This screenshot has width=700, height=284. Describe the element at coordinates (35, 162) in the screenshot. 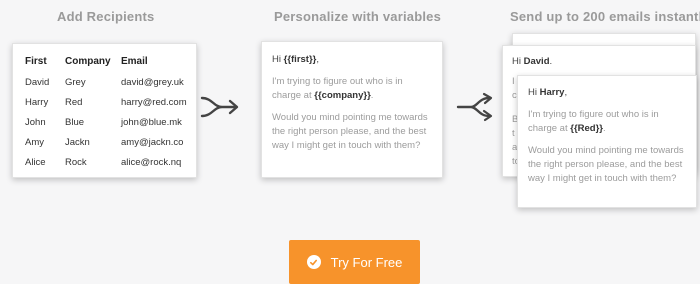

I see `cell-first: Alice` at that location.